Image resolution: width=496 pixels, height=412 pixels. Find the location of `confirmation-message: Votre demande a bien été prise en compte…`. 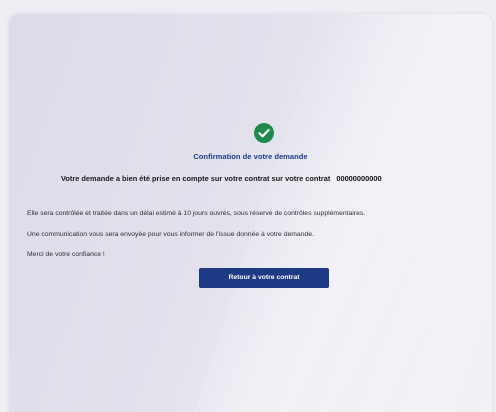

confirmation-message: Votre demande a bien été prise en compte… is located at coordinates (221, 178).